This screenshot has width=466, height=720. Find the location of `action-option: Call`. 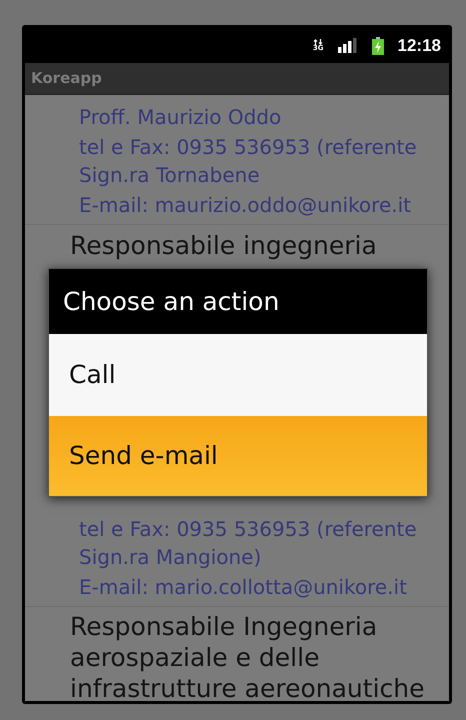

action-option: Call is located at coordinates (238, 375).